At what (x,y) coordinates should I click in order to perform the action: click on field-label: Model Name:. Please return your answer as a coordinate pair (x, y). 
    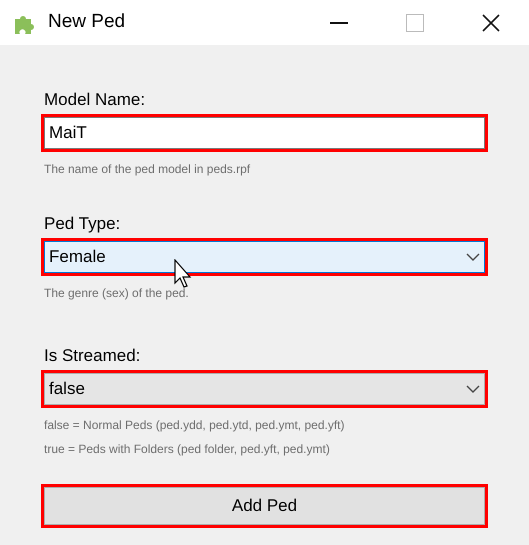
    Looking at the image, I should click on (95, 100).